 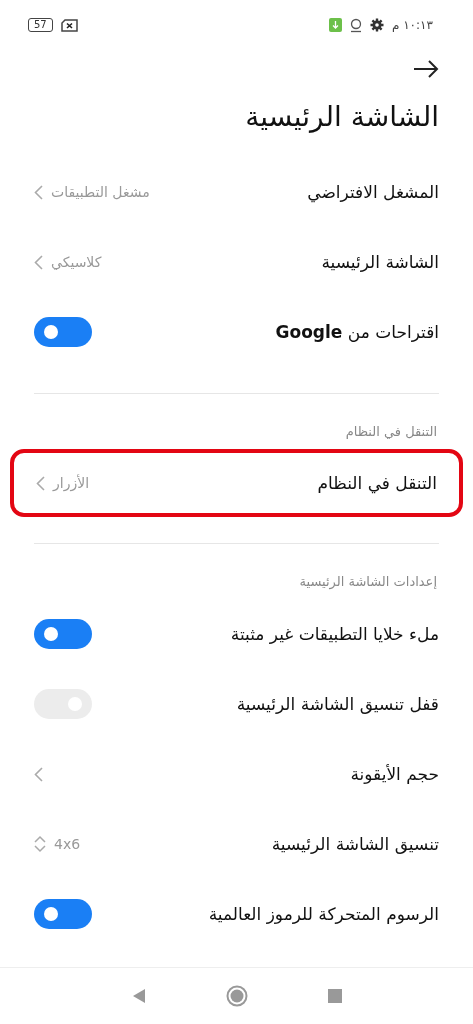 What do you see at coordinates (376, 25) in the screenshot?
I see `settings-icon` at bounding box center [376, 25].